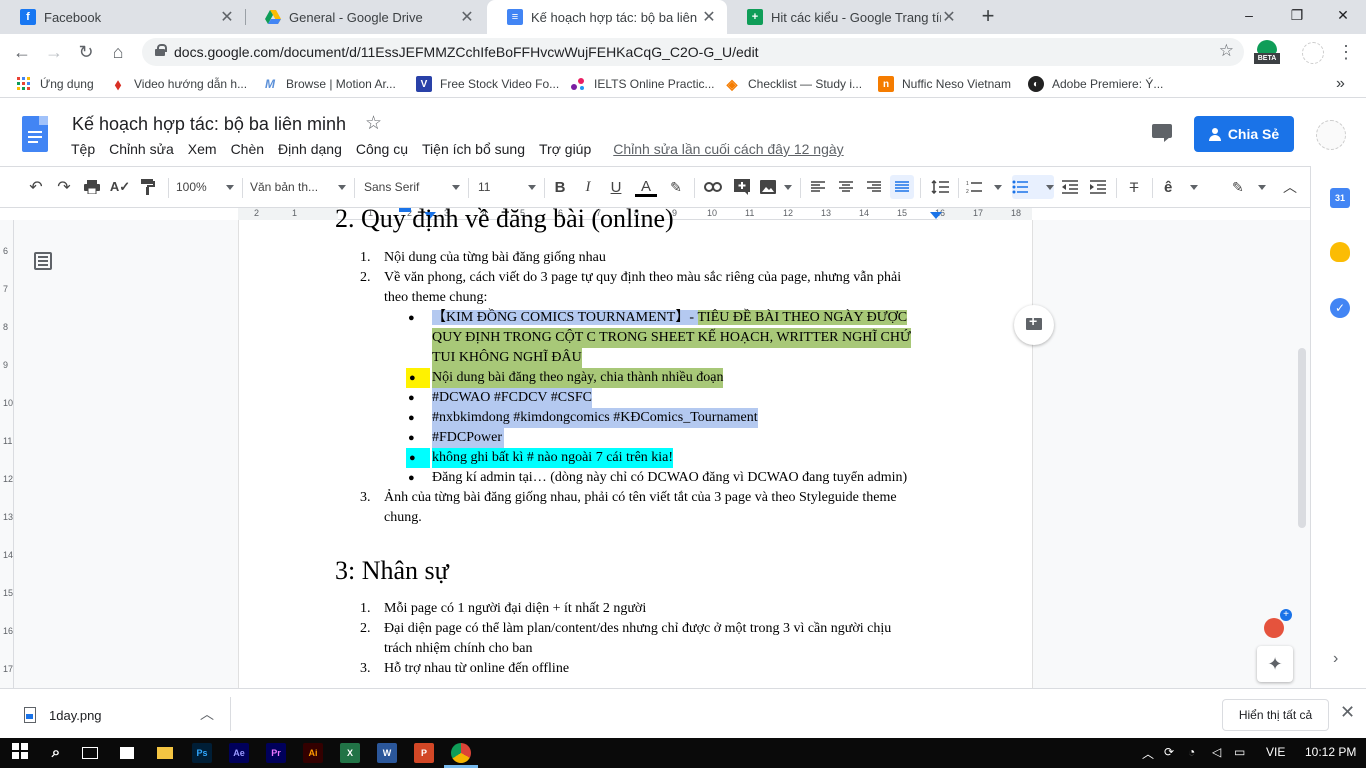  I want to click on menu-tools: Công cụ, so click(382, 151).